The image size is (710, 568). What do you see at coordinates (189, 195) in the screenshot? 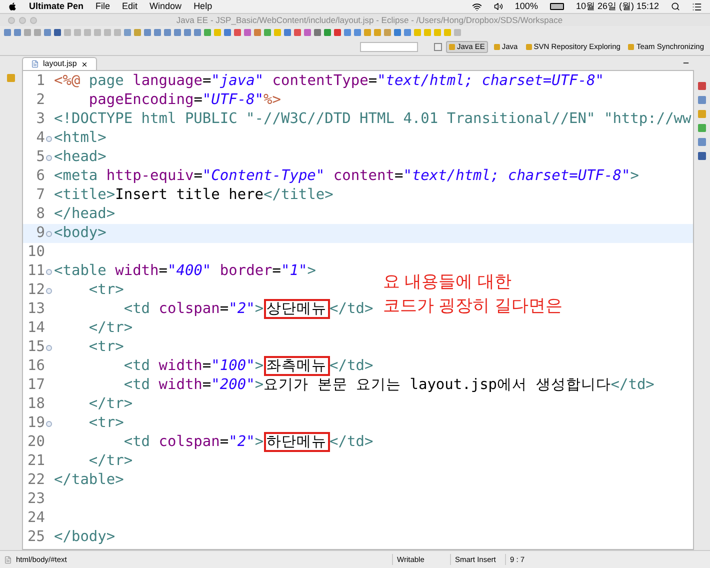
I see `code-token: Insert title here` at bounding box center [189, 195].